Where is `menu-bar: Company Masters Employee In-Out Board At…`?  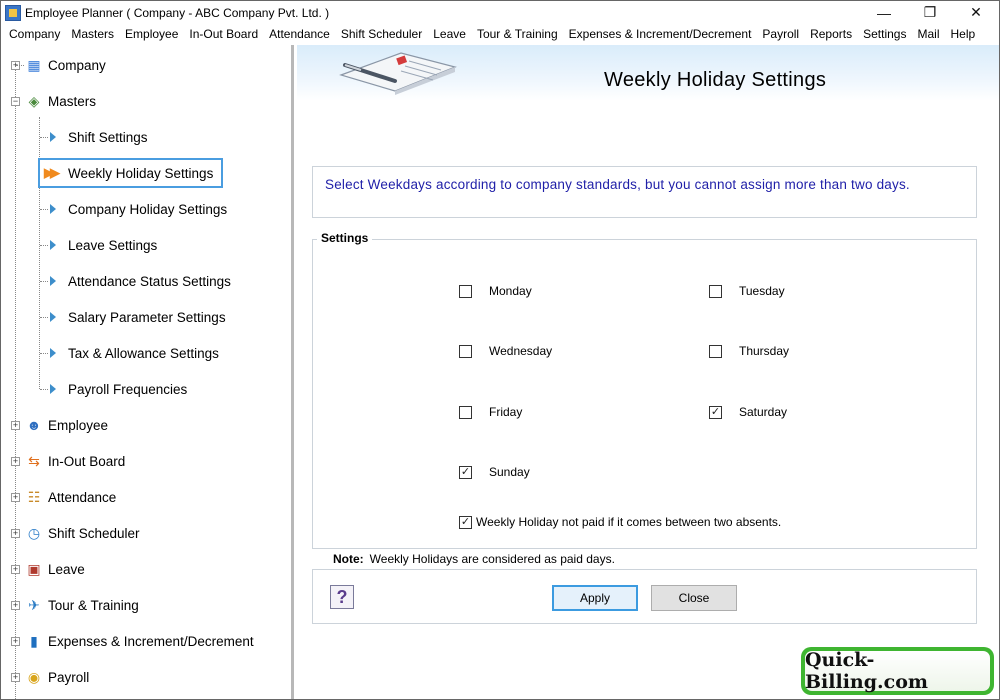
menu-bar: Company Masters Employee In-Out Board At… is located at coordinates (500, 34).